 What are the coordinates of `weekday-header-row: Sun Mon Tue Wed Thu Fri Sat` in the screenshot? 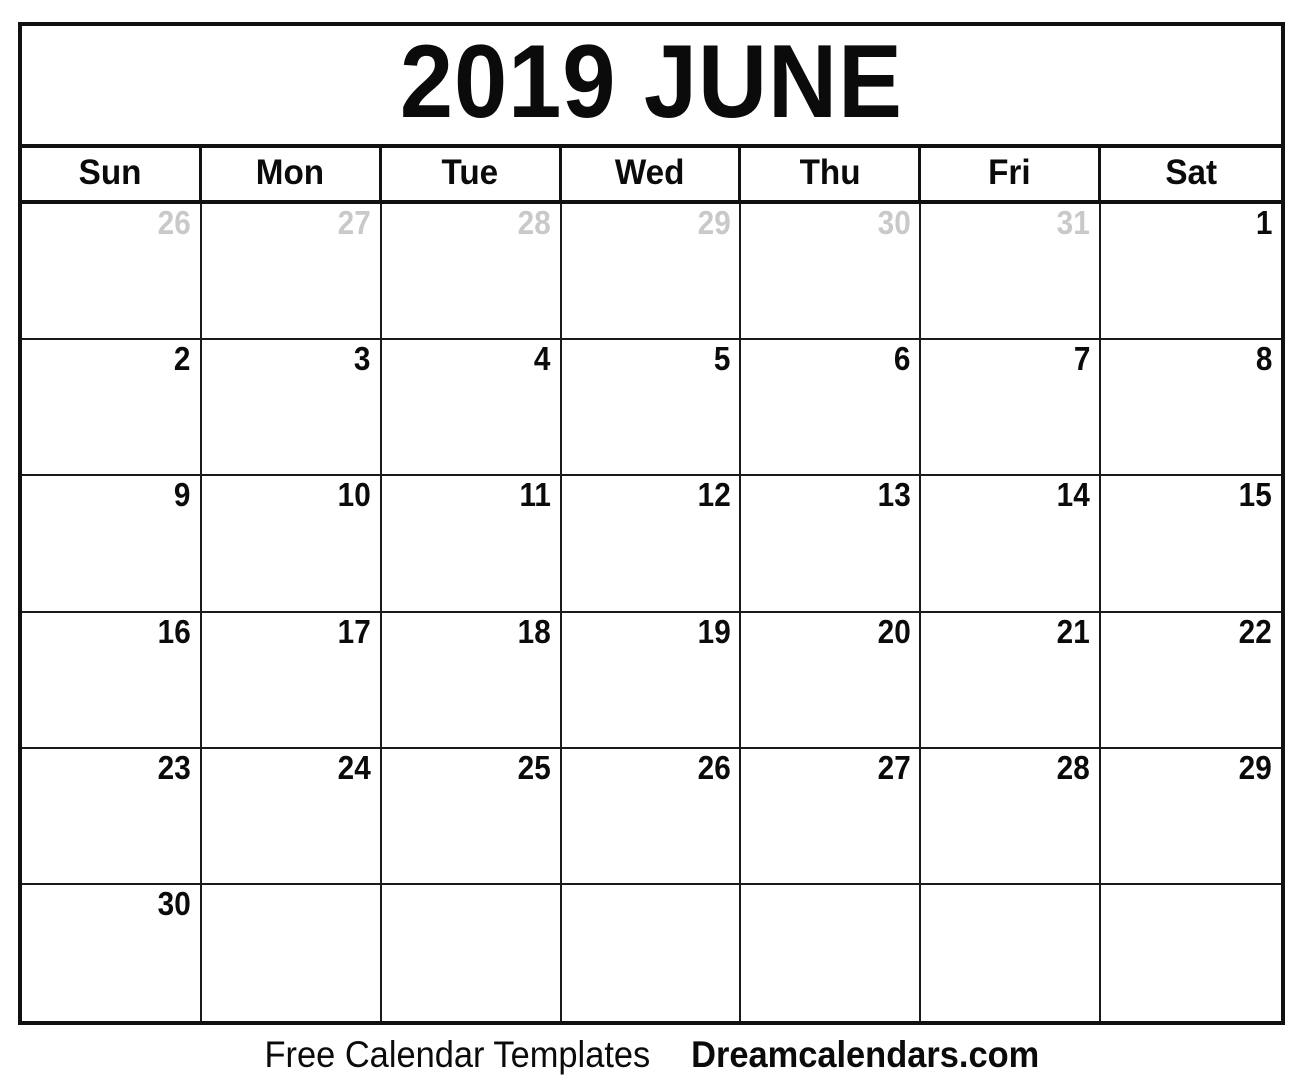 It's located at (651, 176).